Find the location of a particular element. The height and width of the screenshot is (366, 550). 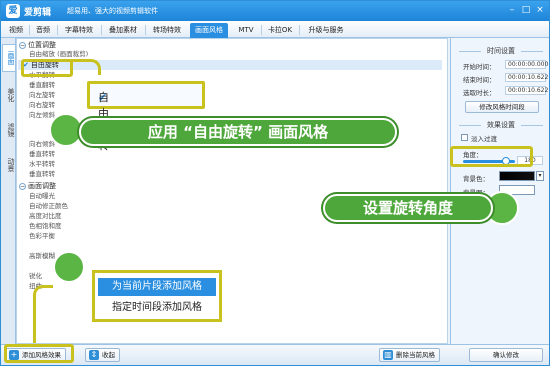

vtab-motion: 动景 is located at coordinates (8, 165).